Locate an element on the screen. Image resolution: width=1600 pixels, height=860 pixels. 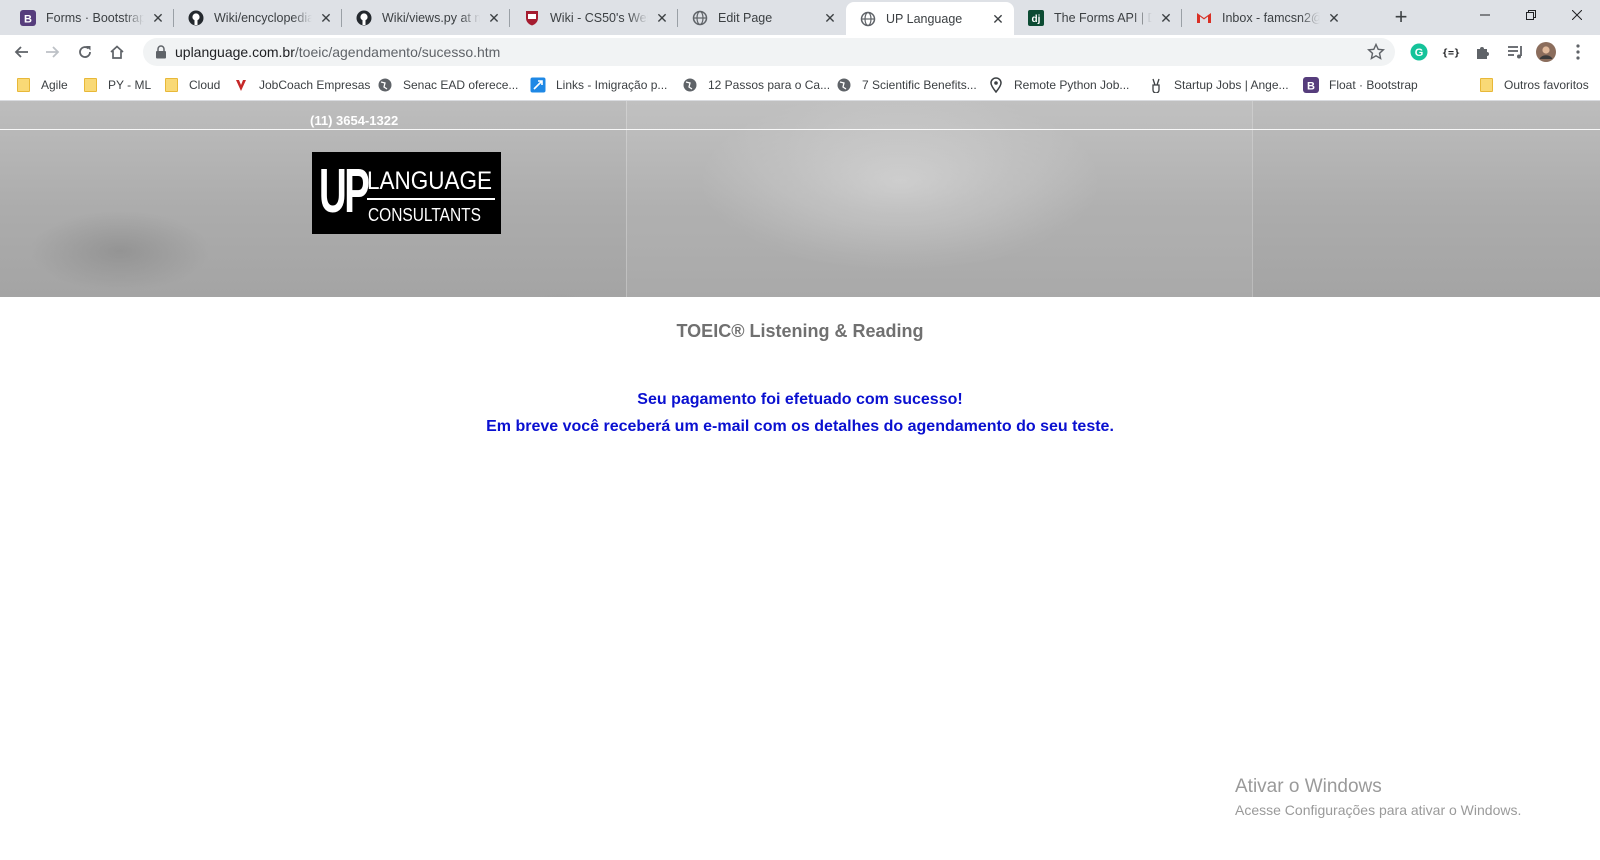
bootstrap-icon: B is located at coordinates (1311, 85).